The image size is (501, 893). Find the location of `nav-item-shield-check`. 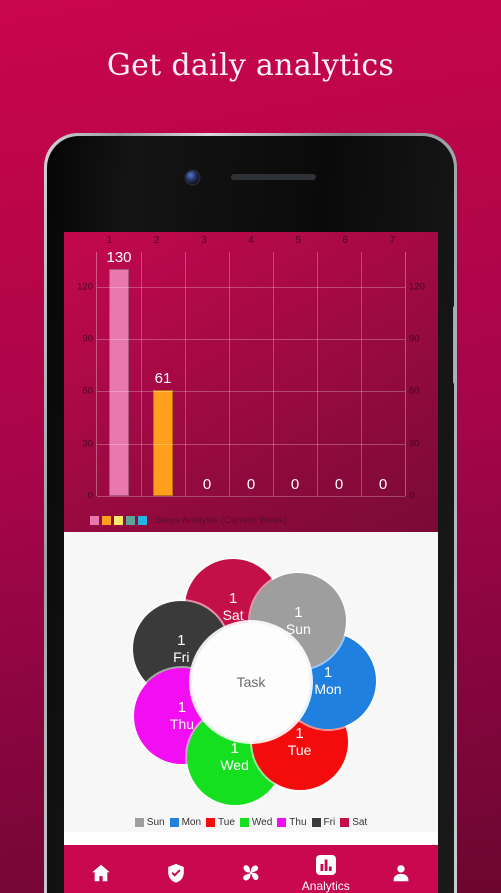

nav-item-shield-check is located at coordinates (176, 869).